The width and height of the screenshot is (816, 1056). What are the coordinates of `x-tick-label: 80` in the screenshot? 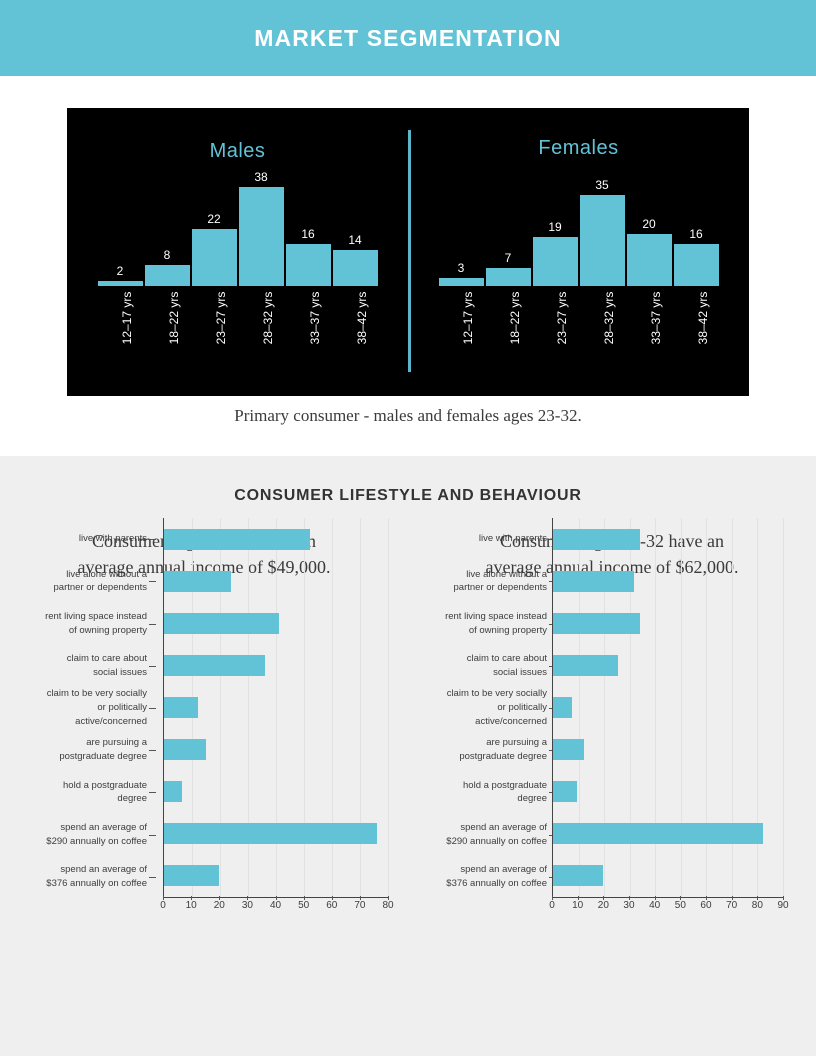 It's located at (388, 905).